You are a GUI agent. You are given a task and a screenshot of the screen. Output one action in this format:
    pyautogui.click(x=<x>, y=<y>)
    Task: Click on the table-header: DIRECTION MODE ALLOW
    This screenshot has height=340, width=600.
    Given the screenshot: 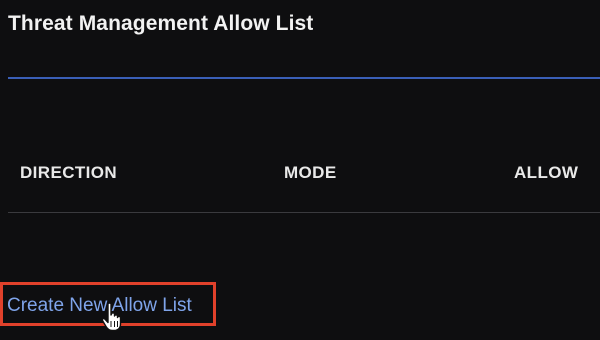 What is the action you would take?
    pyautogui.click(x=304, y=175)
    